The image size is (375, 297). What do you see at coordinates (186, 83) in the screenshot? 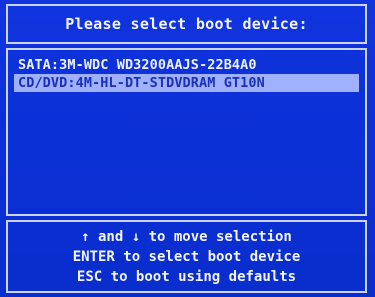
I see `boot-device-item-cd-dvd: CD/DVD:4M-HL-DT-STDVDRAM GT10N` at bounding box center [186, 83].